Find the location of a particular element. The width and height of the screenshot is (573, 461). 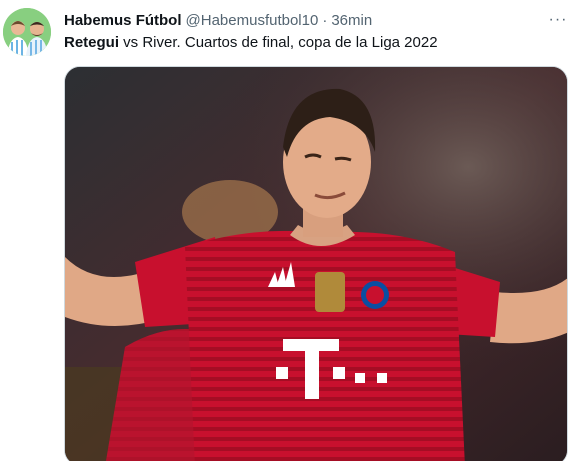

tweet-header: Habemus Fútbol @Habemusfutbol10 · 36min is located at coordinates (218, 21).